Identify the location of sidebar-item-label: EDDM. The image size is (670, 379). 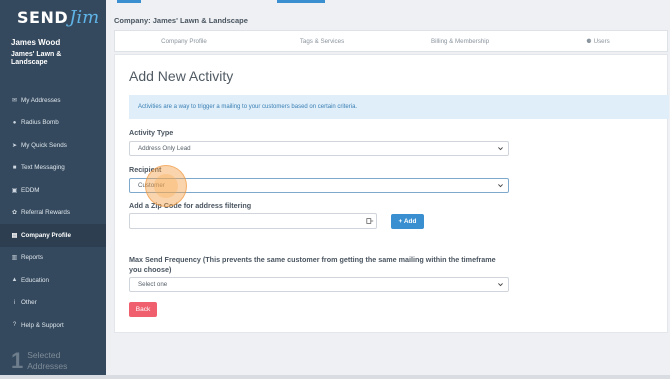
(30, 190).